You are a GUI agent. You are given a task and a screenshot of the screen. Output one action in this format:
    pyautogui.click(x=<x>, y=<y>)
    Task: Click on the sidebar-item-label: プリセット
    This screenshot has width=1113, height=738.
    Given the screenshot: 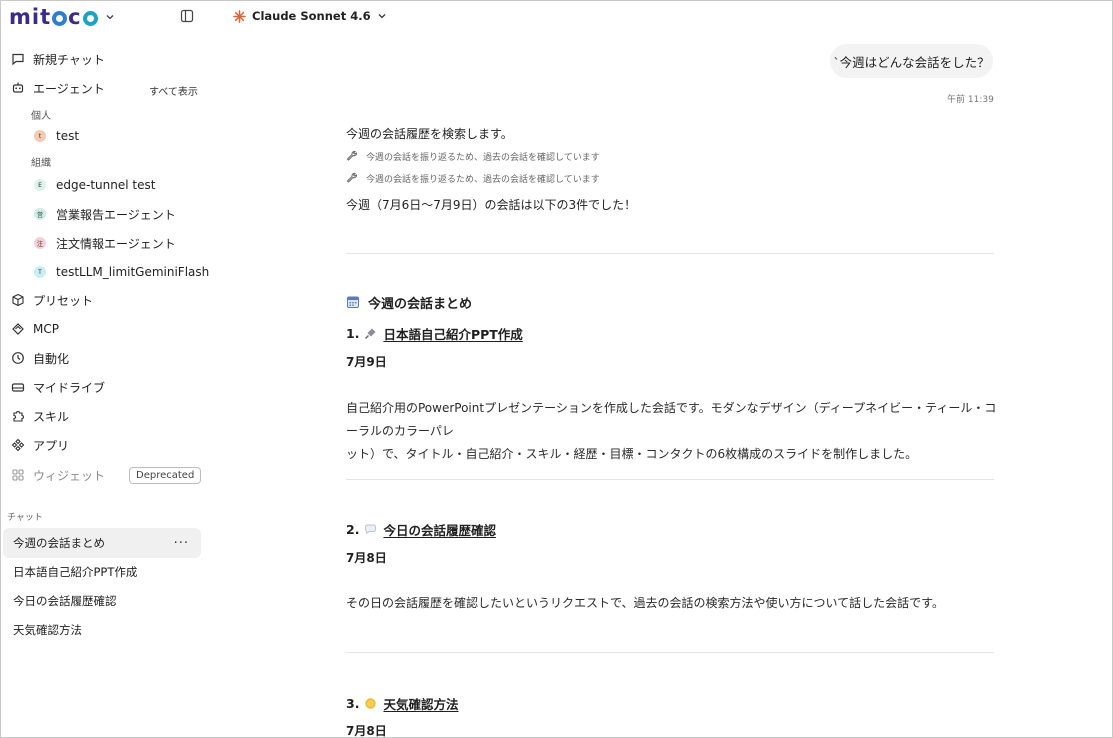 What is the action you would take?
    pyautogui.click(x=63, y=300)
    